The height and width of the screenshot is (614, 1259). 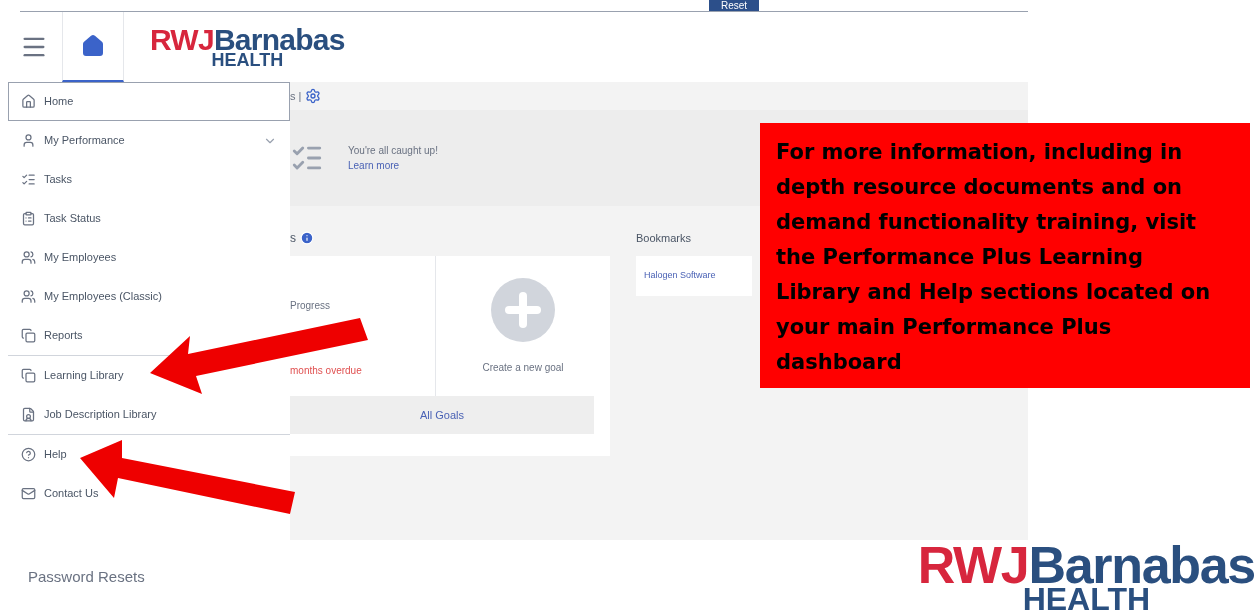 I want to click on all-goals-button: All Goals, so click(x=442, y=415).